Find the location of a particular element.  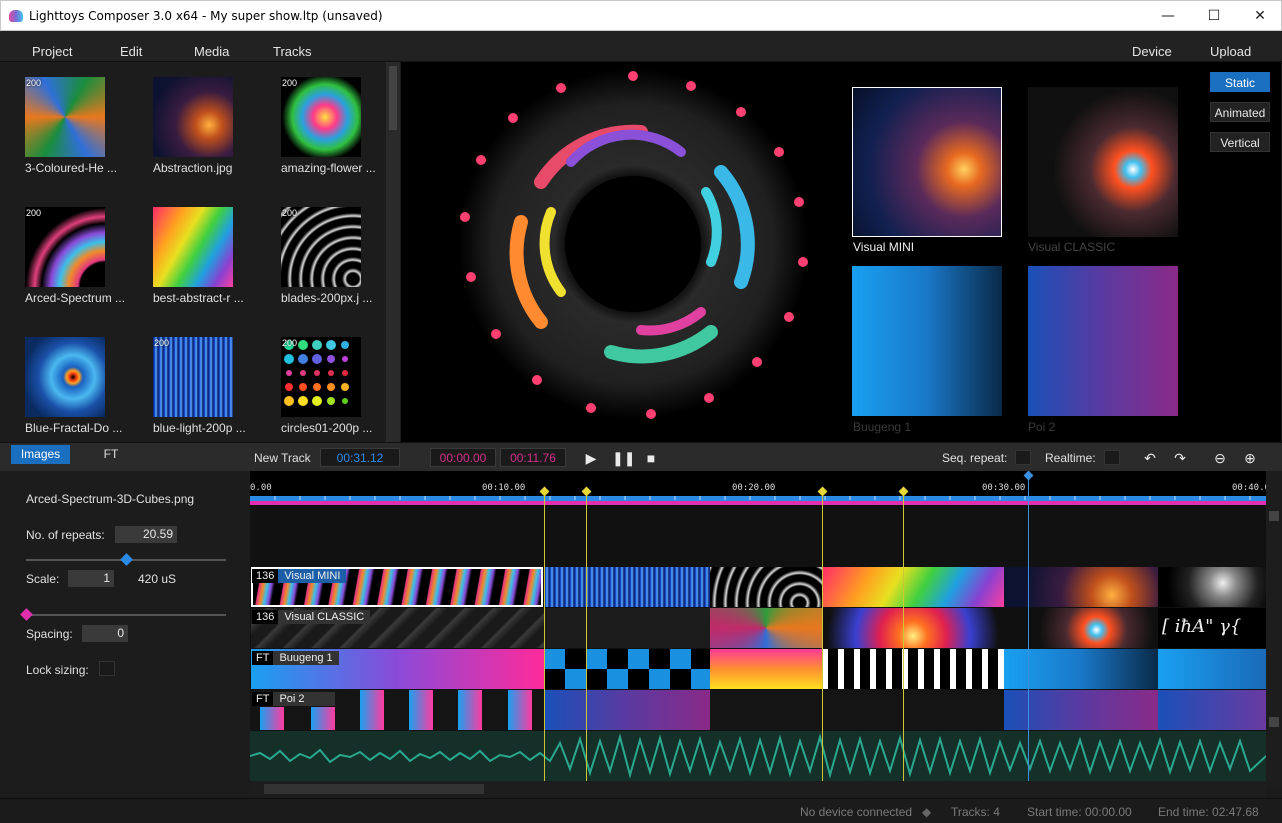

undo-icon: ↶ is located at coordinates (1150, 458).